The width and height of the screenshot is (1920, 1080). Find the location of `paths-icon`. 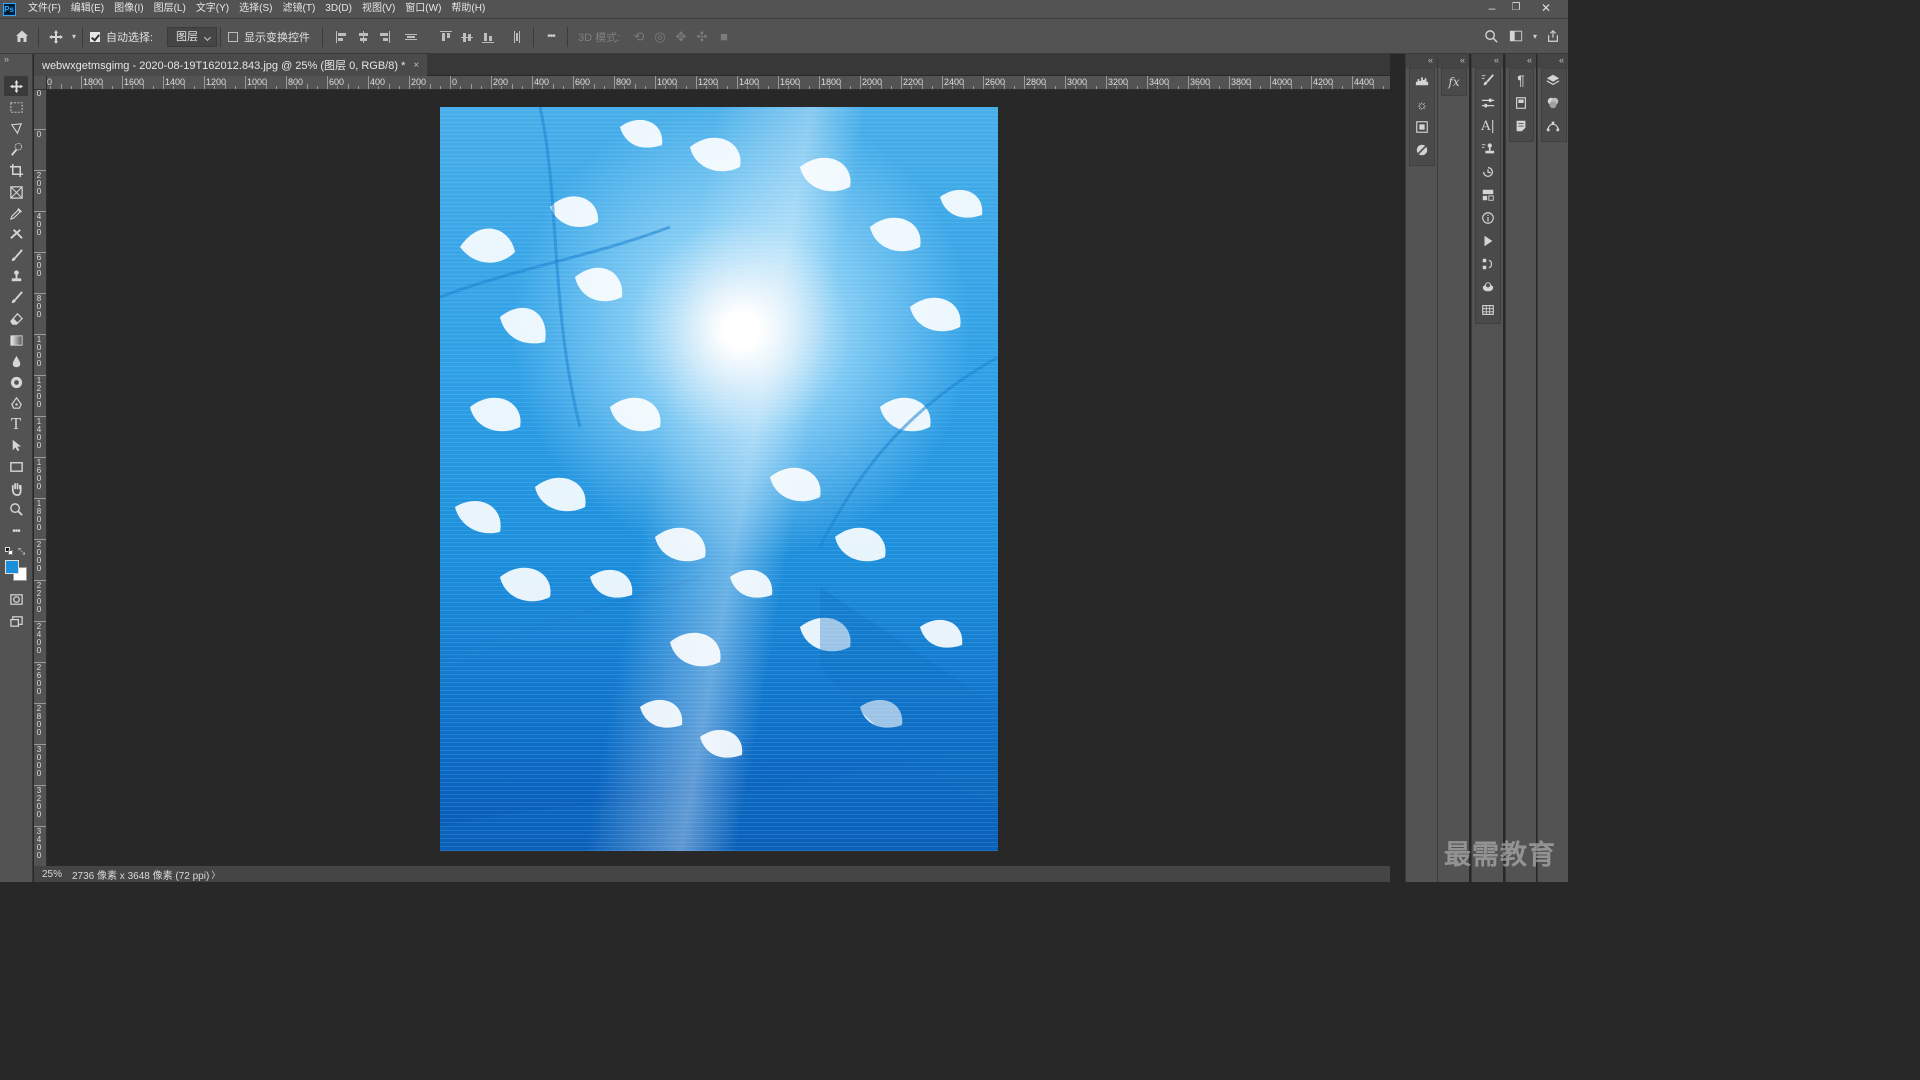

paths-icon is located at coordinates (1488, 264).